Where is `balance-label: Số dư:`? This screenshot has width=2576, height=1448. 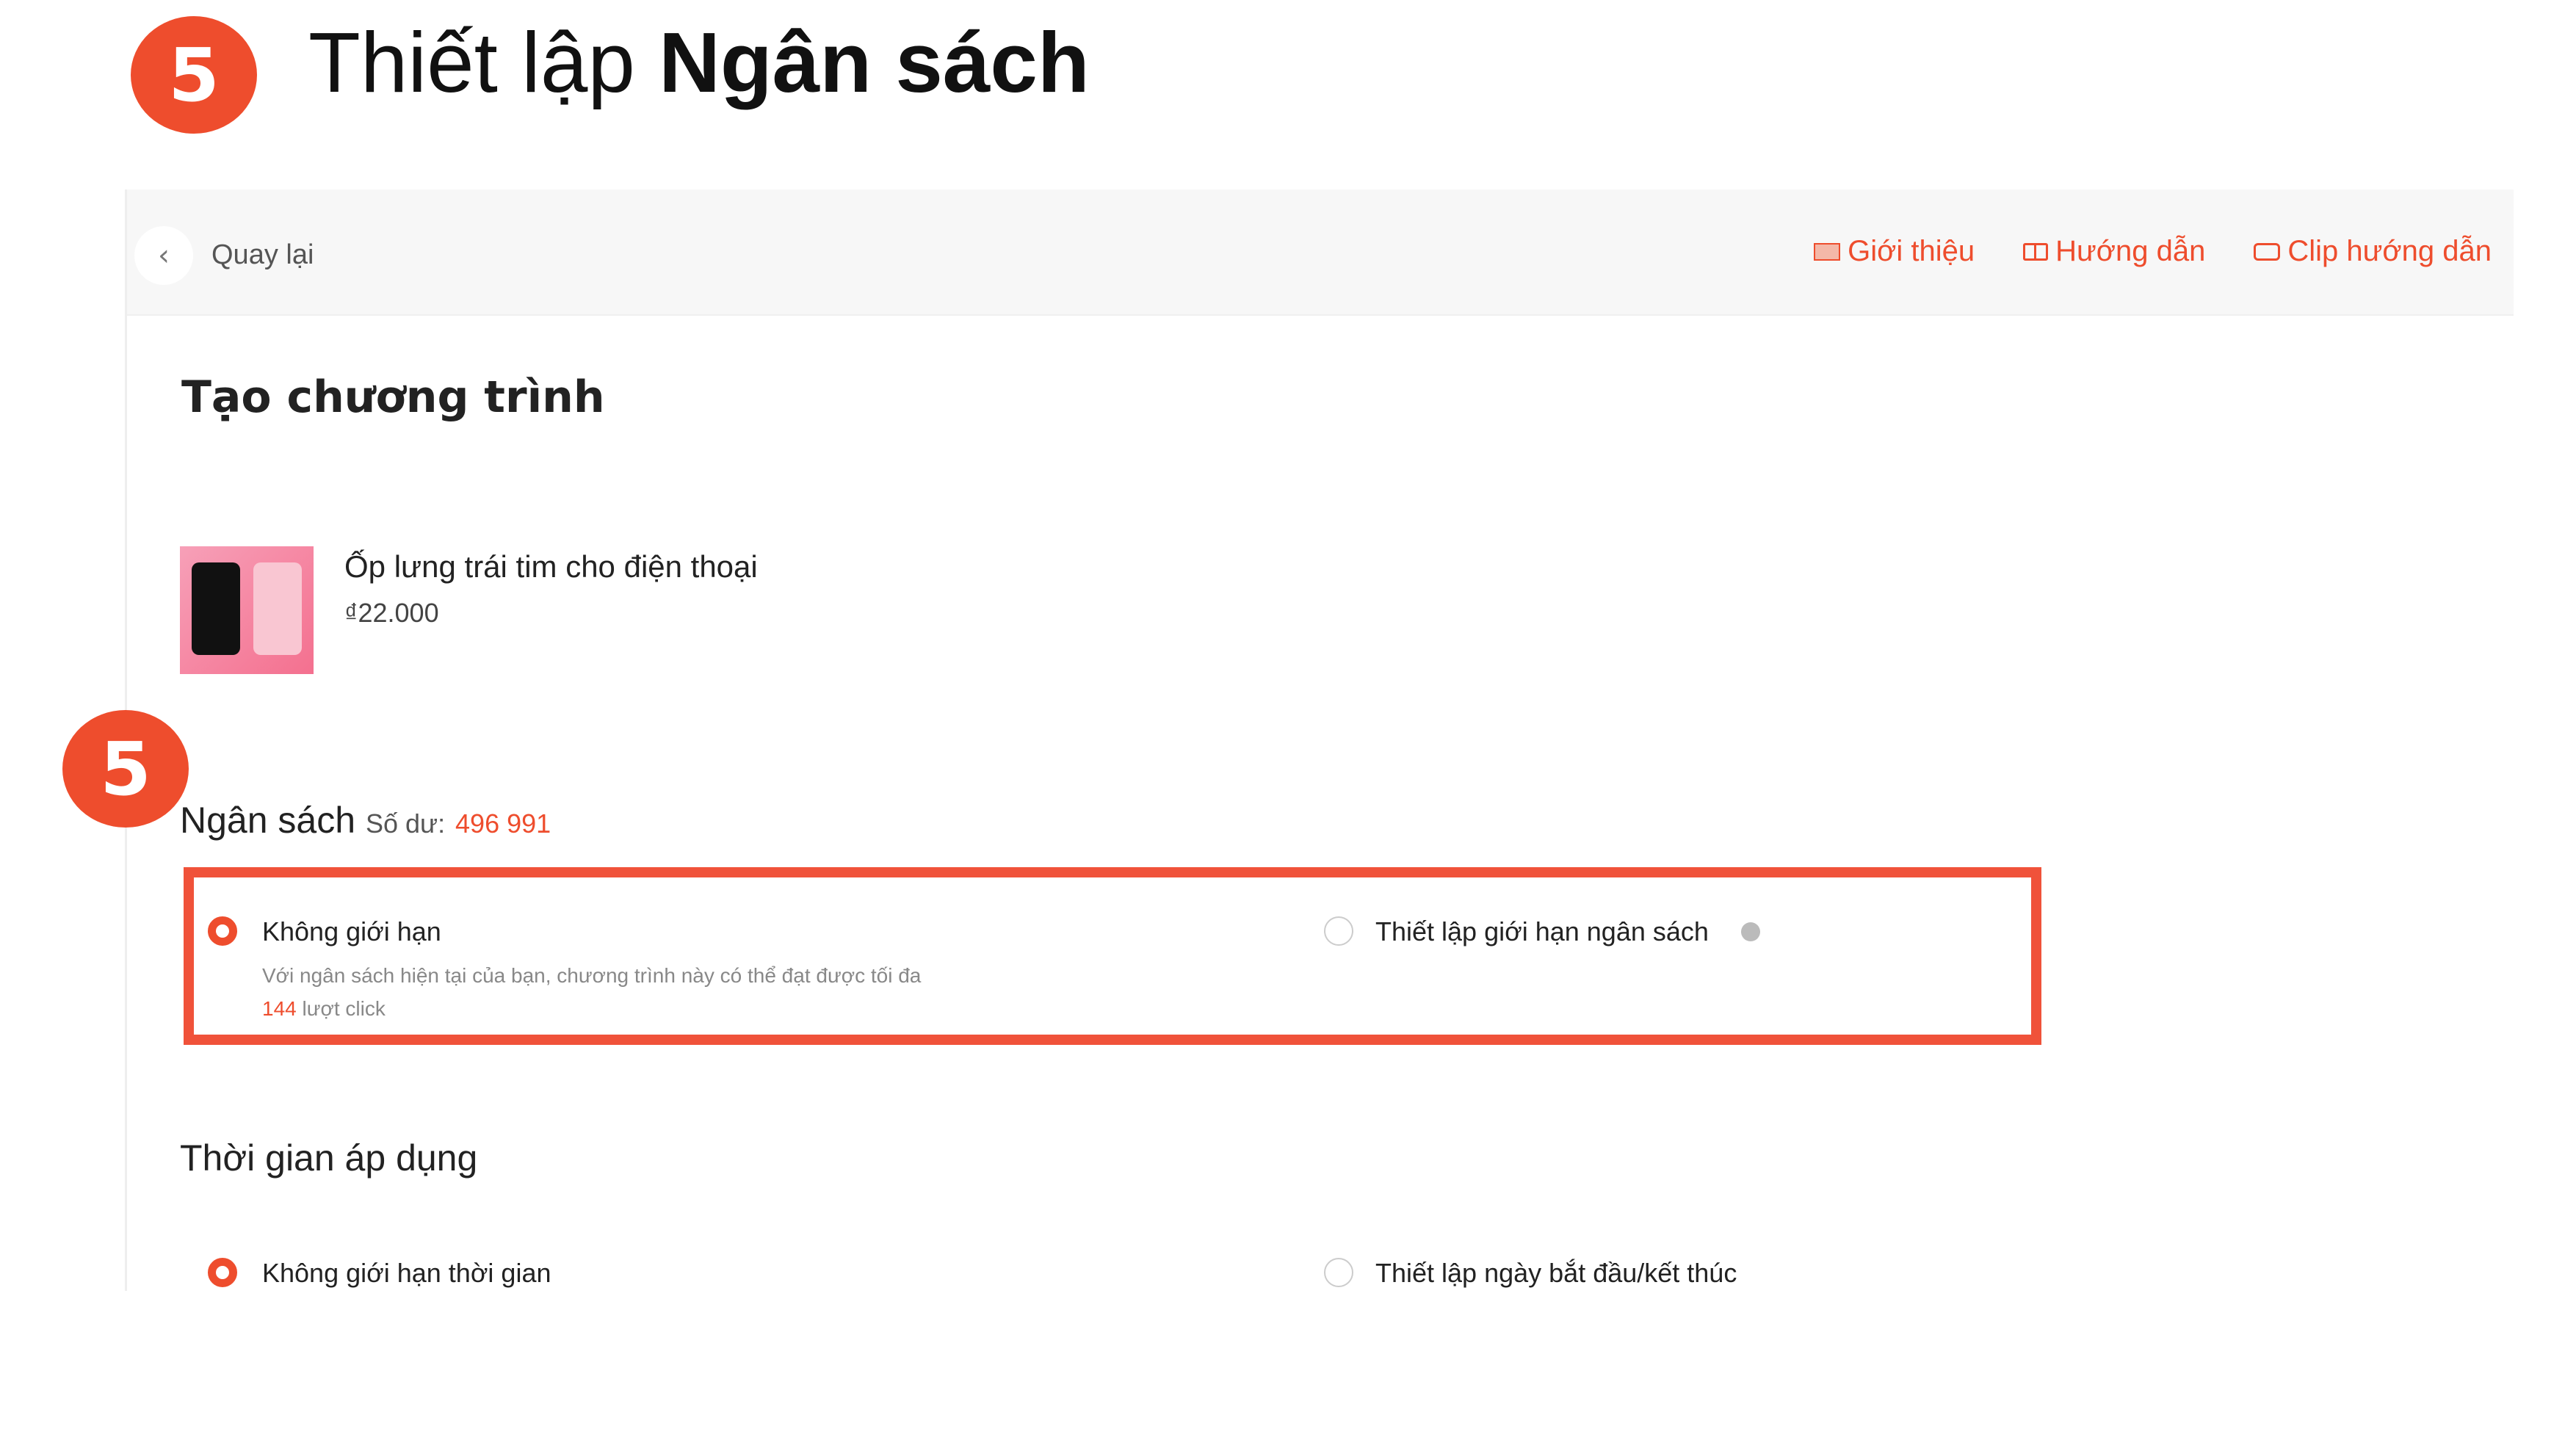 balance-label: Số dư: is located at coordinates (405, 823).